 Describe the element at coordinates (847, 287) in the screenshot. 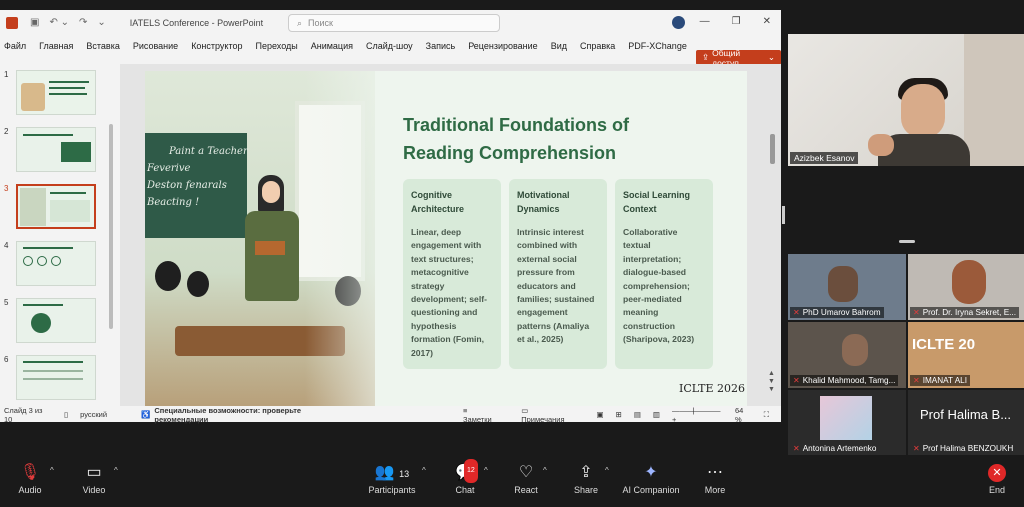

I see `participant-tile: ✕ PhD Umarov Bahrom` at that location.